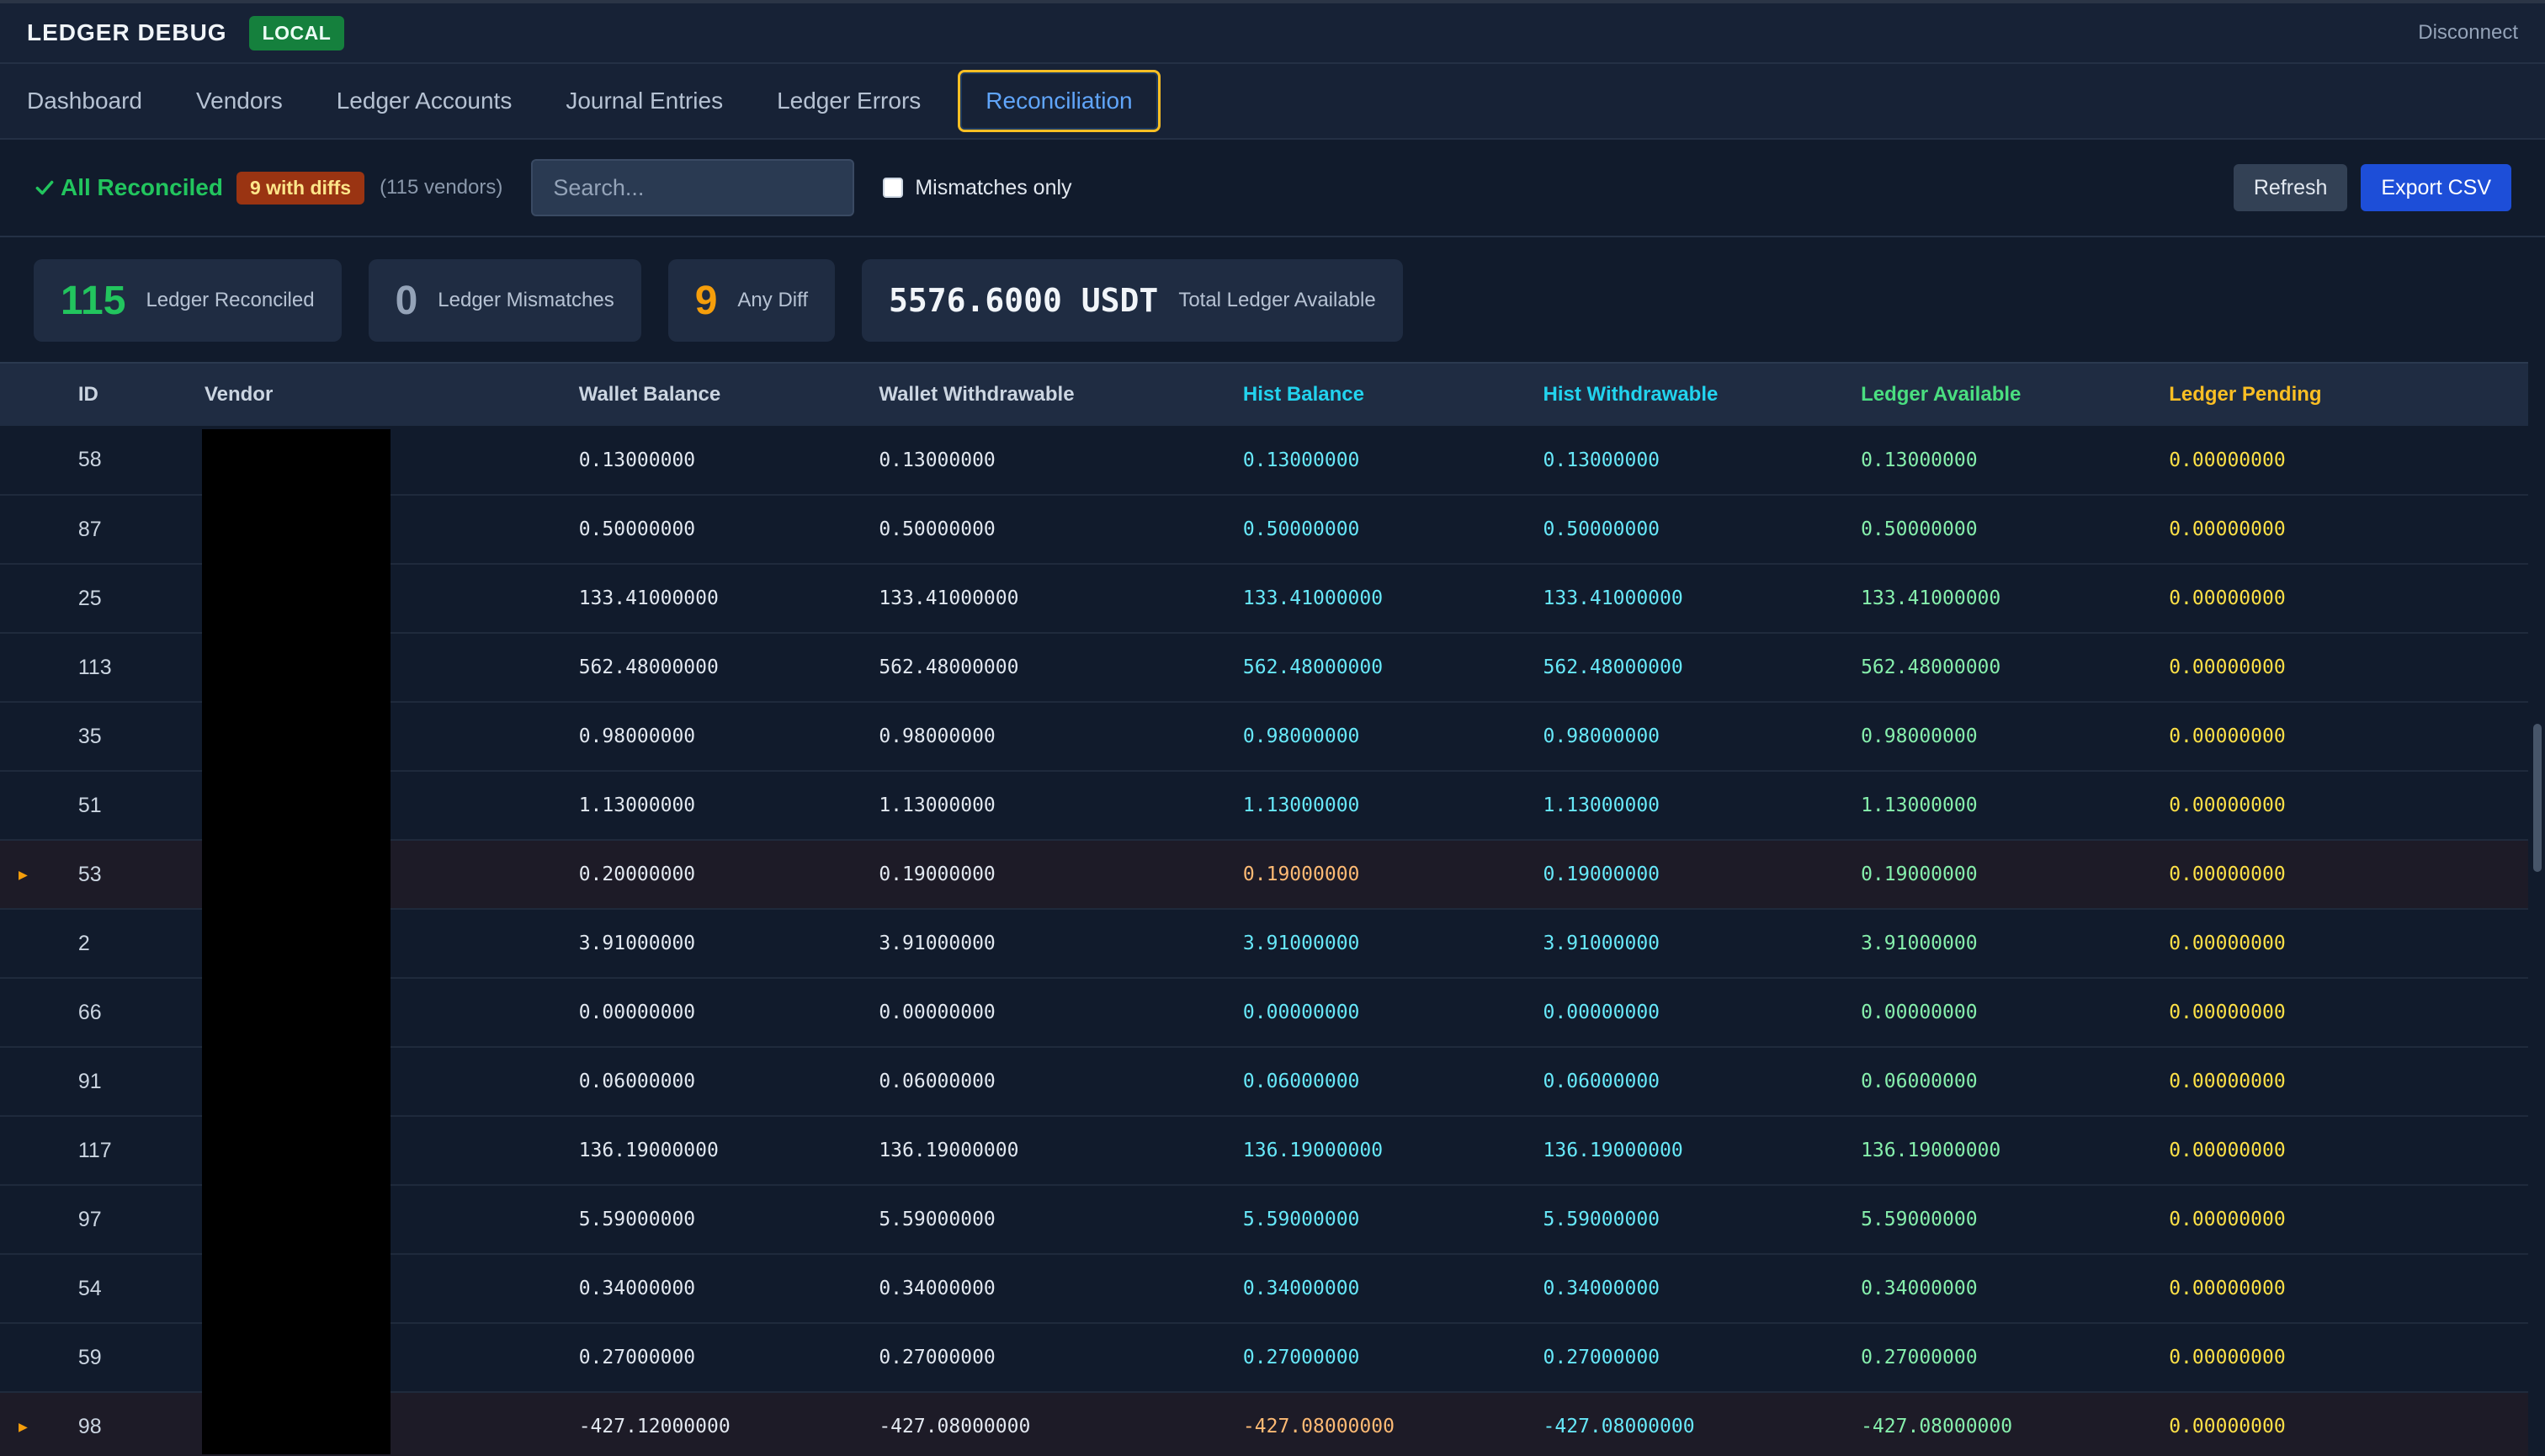  I want to click on cell-hist-withdrawable: 3.91000000, so click(1601, 943).